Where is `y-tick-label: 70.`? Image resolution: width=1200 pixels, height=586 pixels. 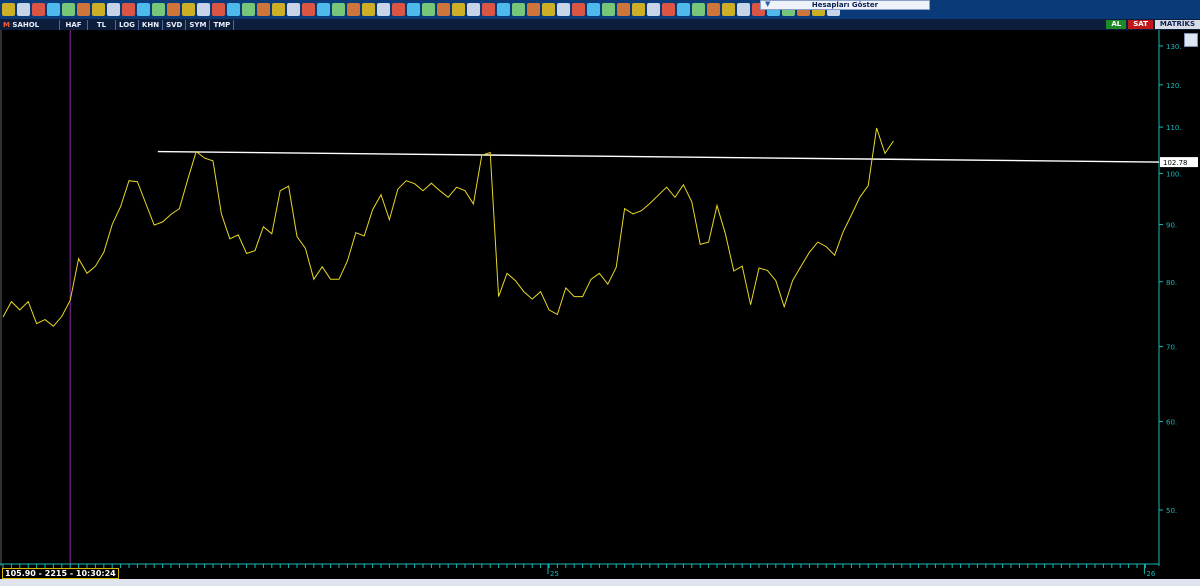 y-tick-label: 70. is located at coordinates (1171, 348).